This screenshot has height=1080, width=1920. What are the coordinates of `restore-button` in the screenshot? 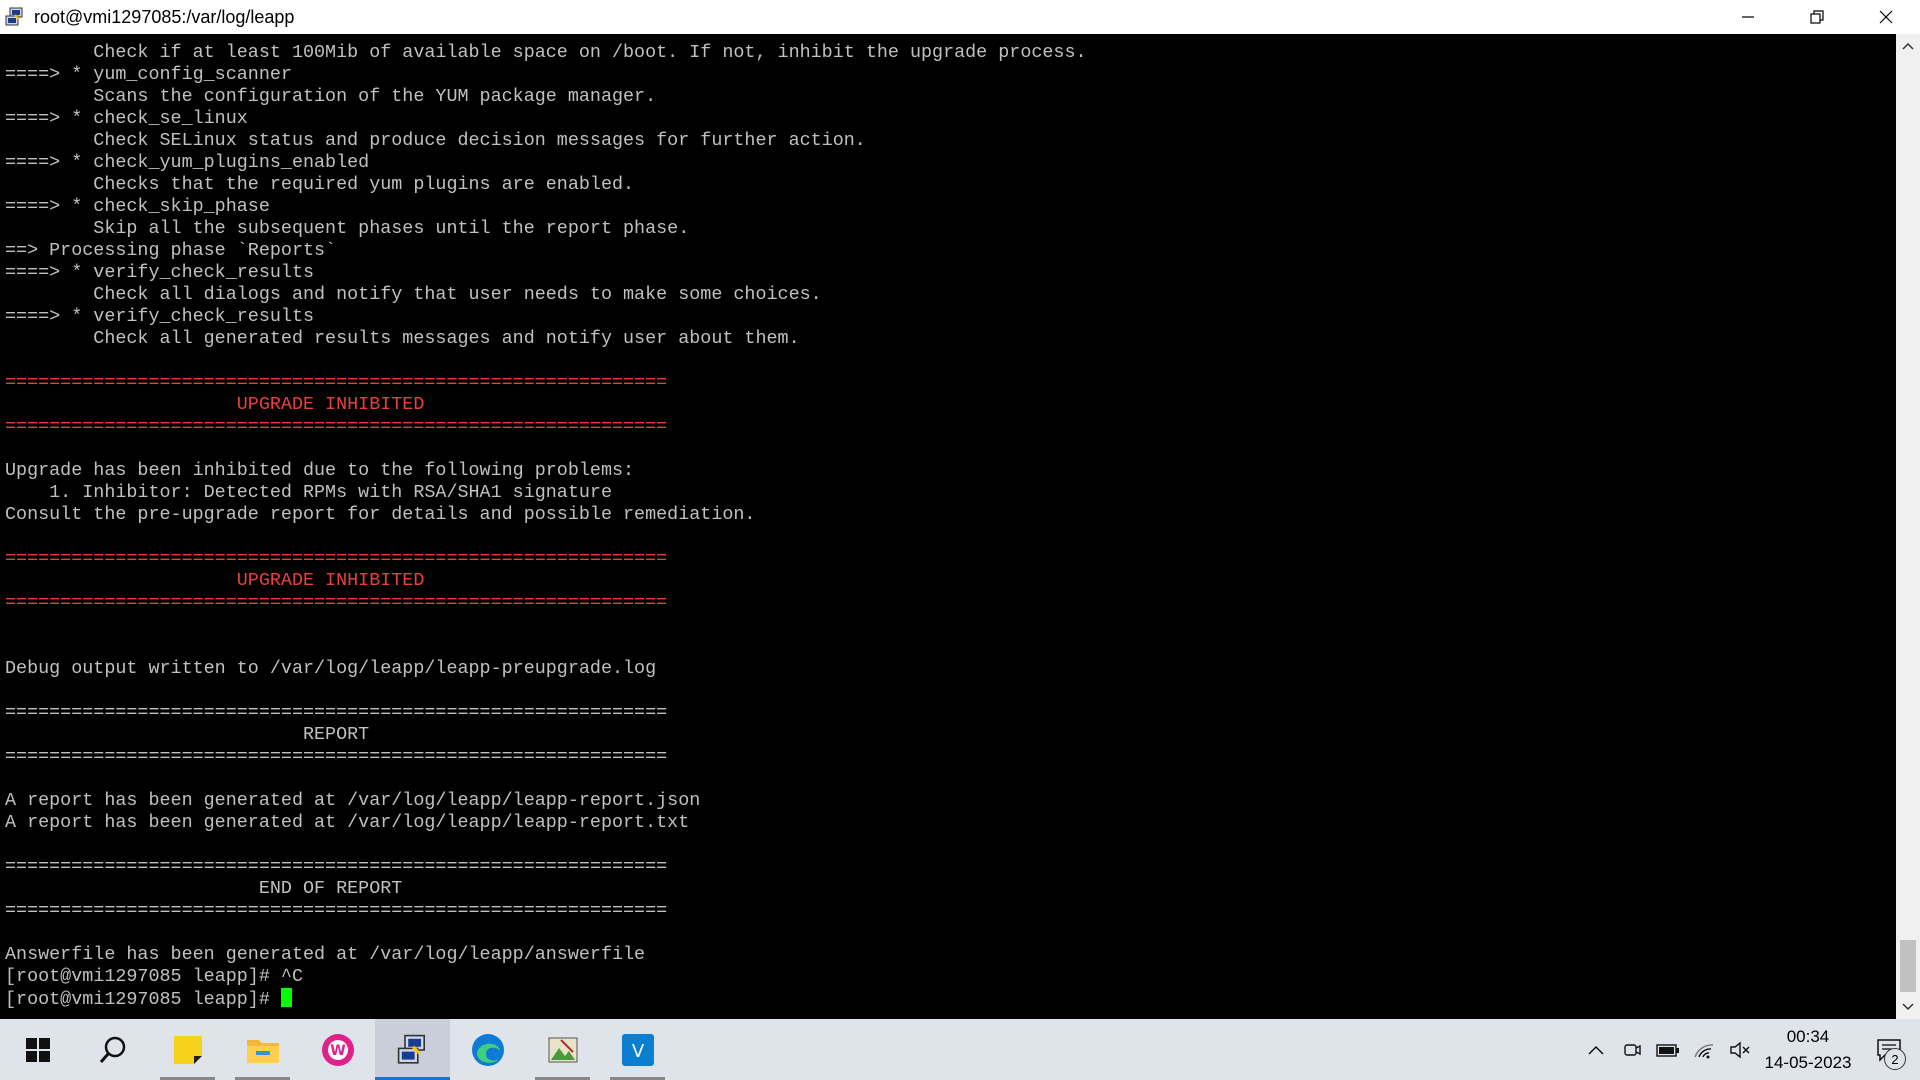 It's located at (1816, 17).